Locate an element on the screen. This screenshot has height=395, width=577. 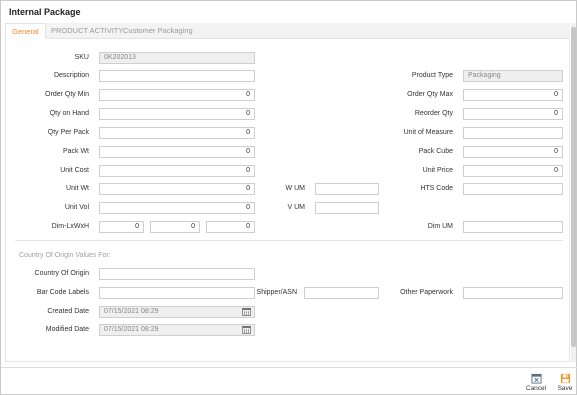
qty-per-pack-label: Qty Per Pack is located at coordinates (68, 132).